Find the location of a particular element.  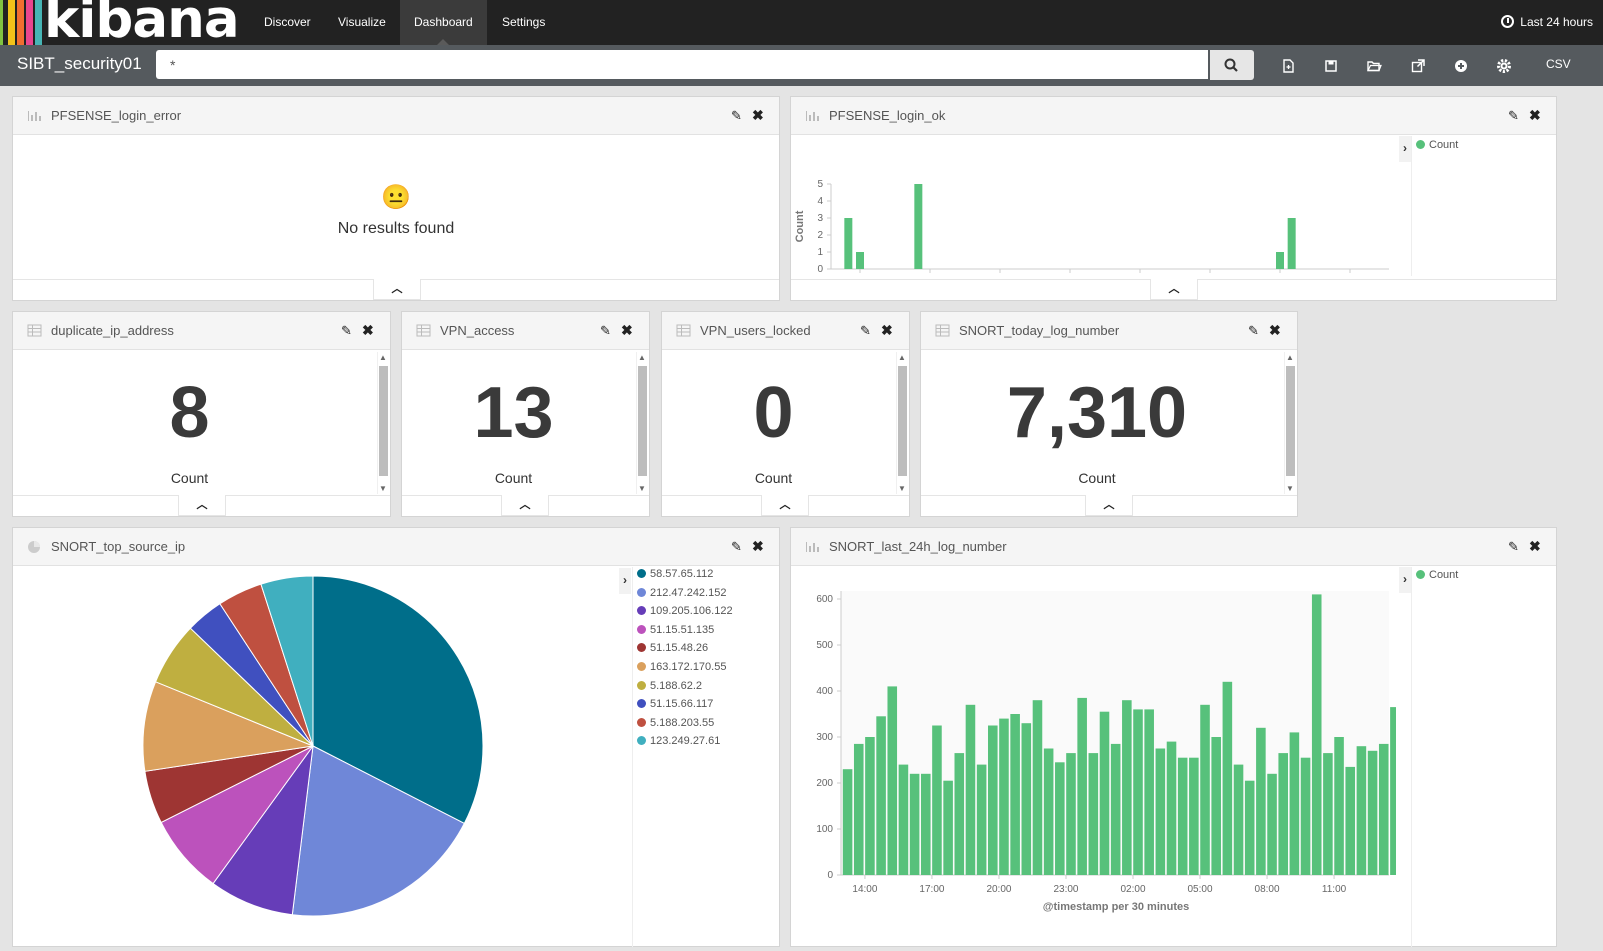

legend-item: 109.205.106.122 is located at coordinates (685, 611).